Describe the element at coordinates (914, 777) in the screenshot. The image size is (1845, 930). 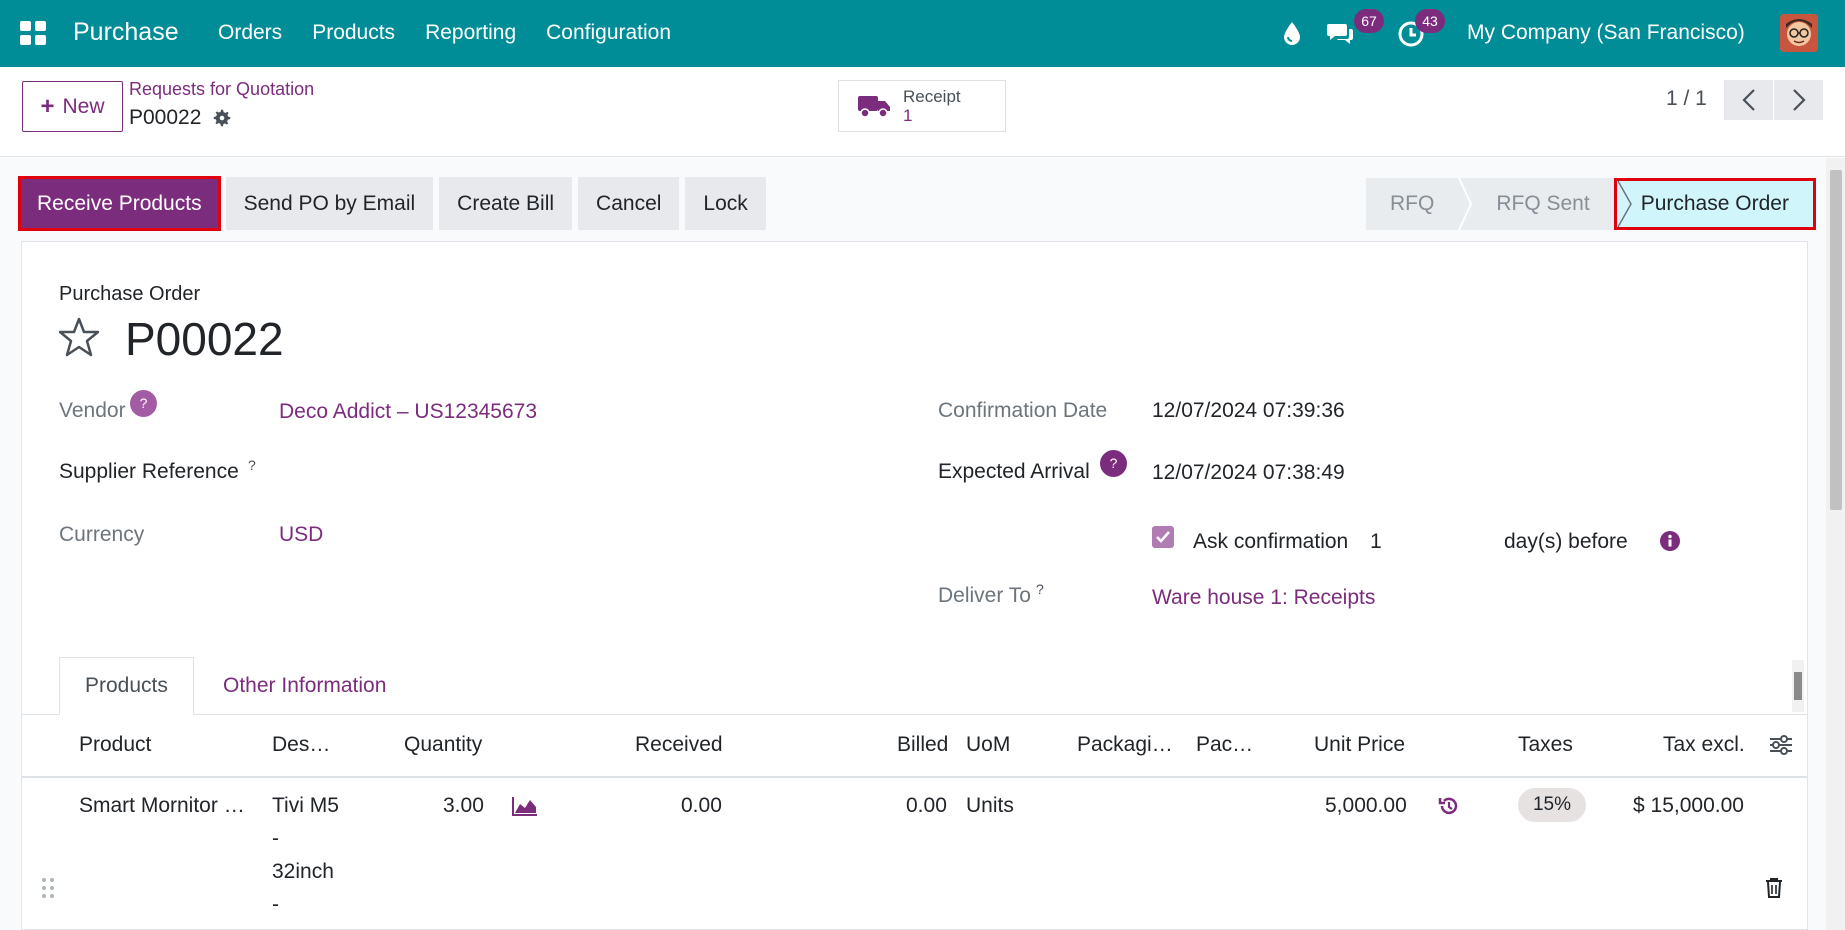
I see `table-header-divider` at that location.